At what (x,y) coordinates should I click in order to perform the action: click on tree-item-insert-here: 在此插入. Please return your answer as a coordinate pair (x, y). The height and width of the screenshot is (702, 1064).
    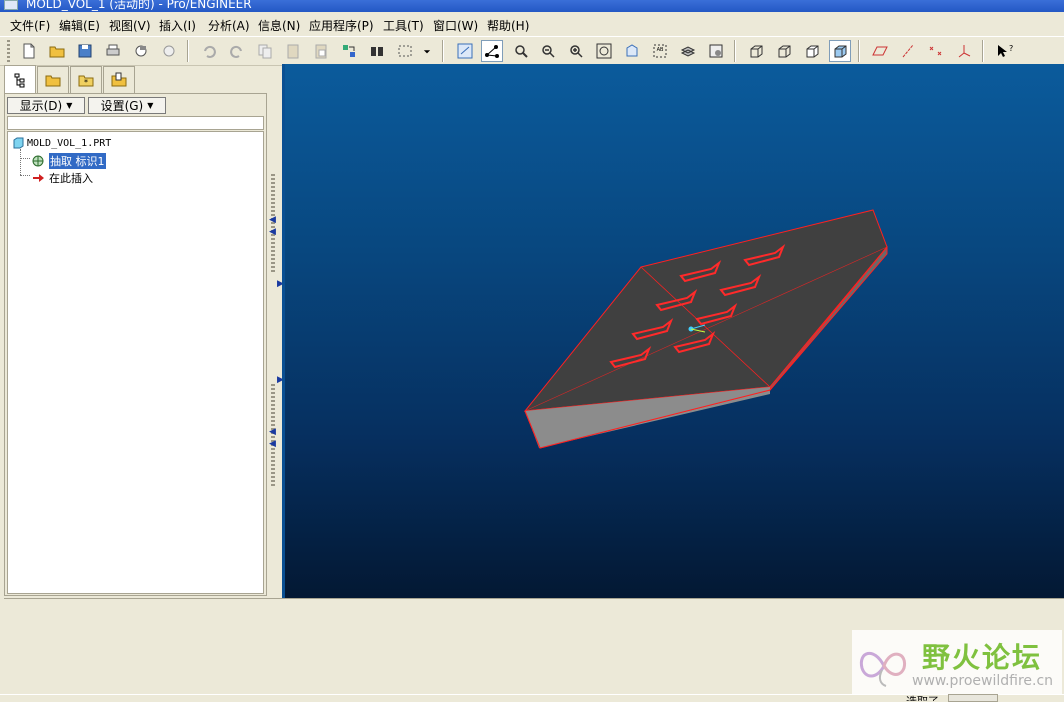
    Looking at the image, I should click on (62, 178).